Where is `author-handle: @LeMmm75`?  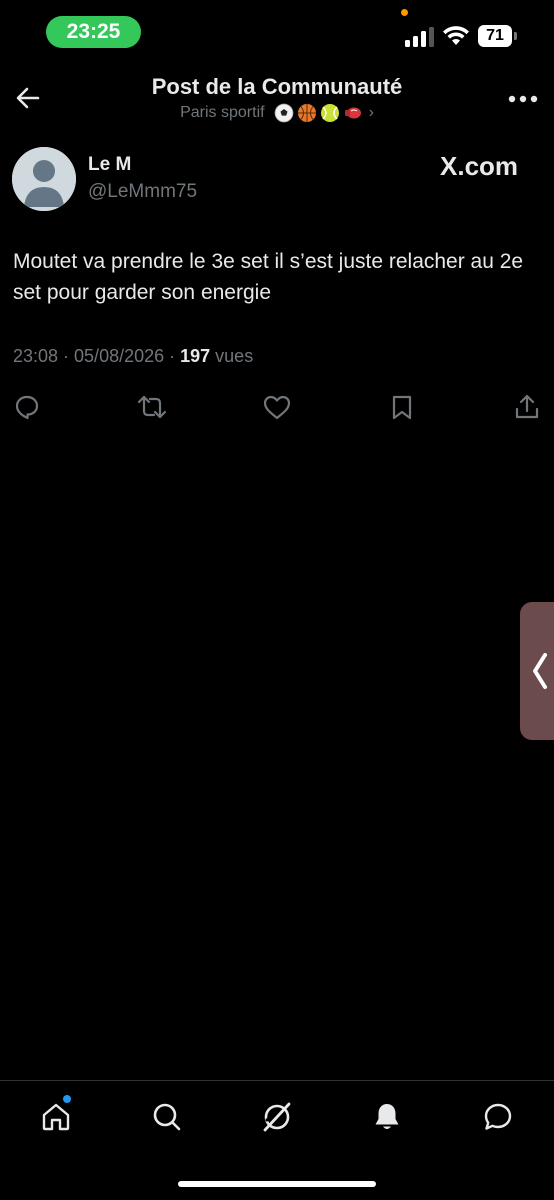
author-handle: @LeMmm75 is located at coordinates (142, 192).